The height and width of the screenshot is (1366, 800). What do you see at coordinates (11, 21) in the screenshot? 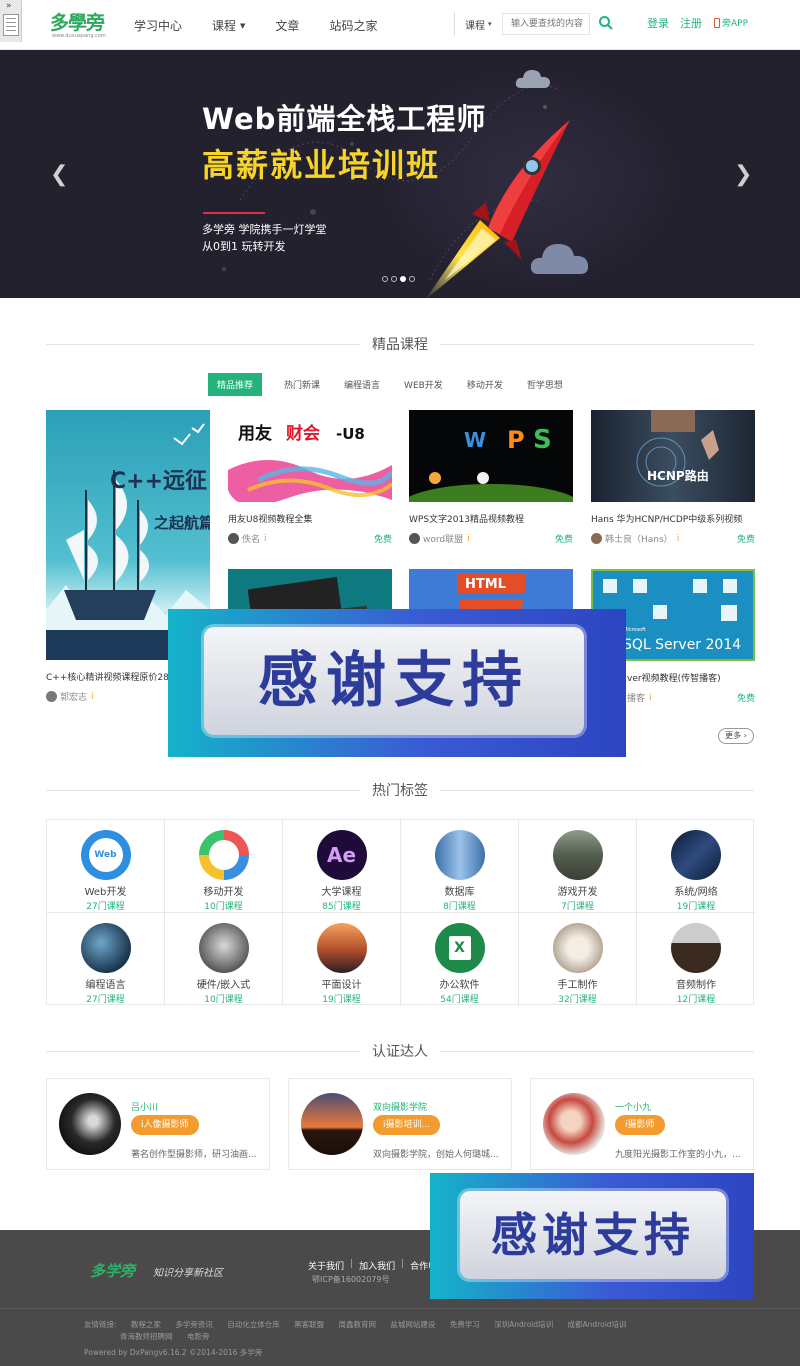
I see `page-tool-icon: »` at bounding box center [11, 21].